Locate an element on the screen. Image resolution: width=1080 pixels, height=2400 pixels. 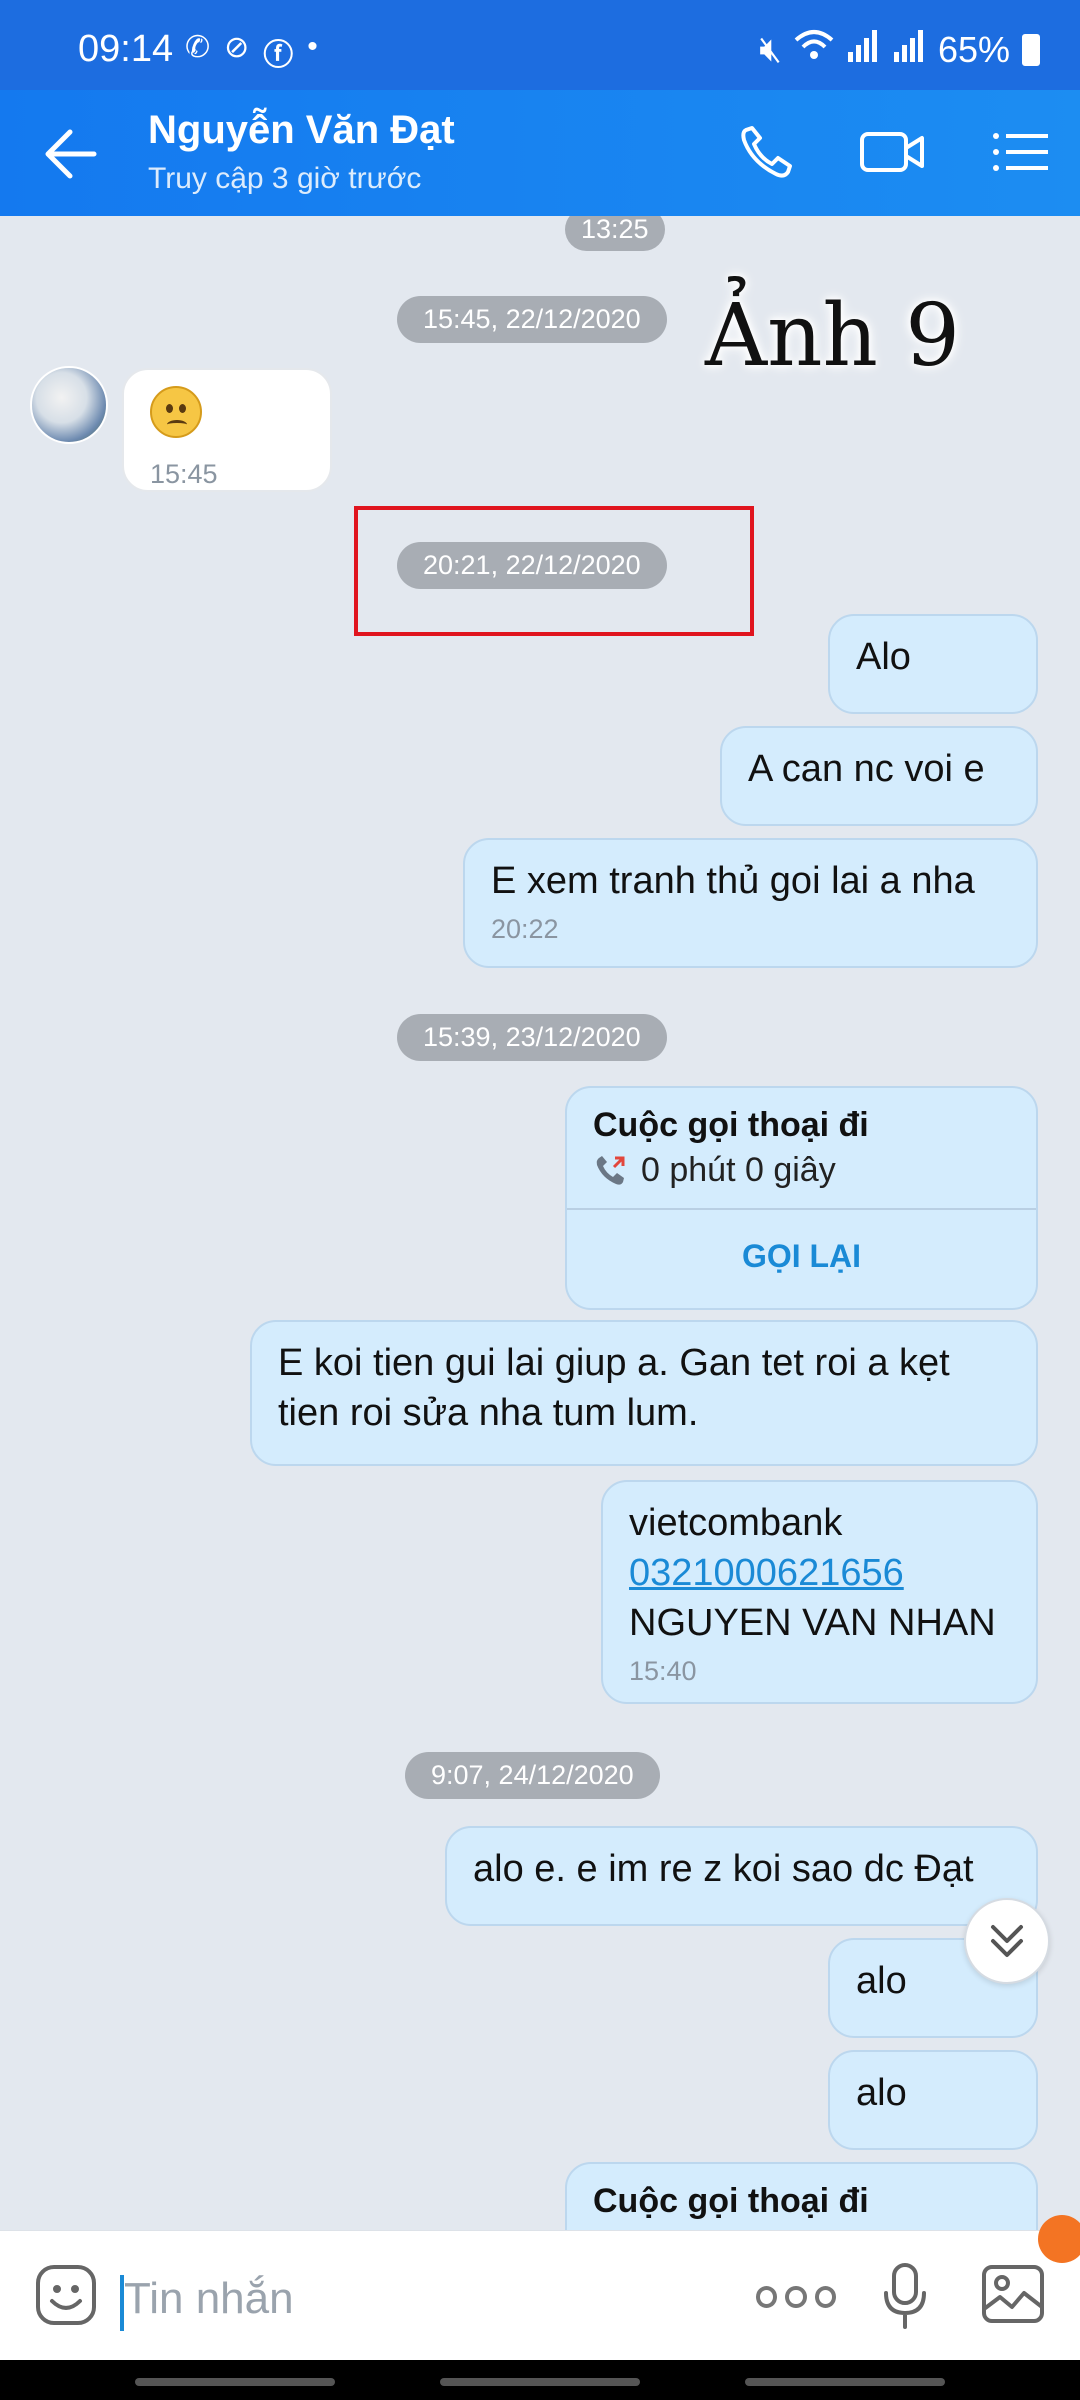
chat-header: Nguyễn Văn Đạt Truy cập 3 giờ trước is located at coordinates (540, 153).